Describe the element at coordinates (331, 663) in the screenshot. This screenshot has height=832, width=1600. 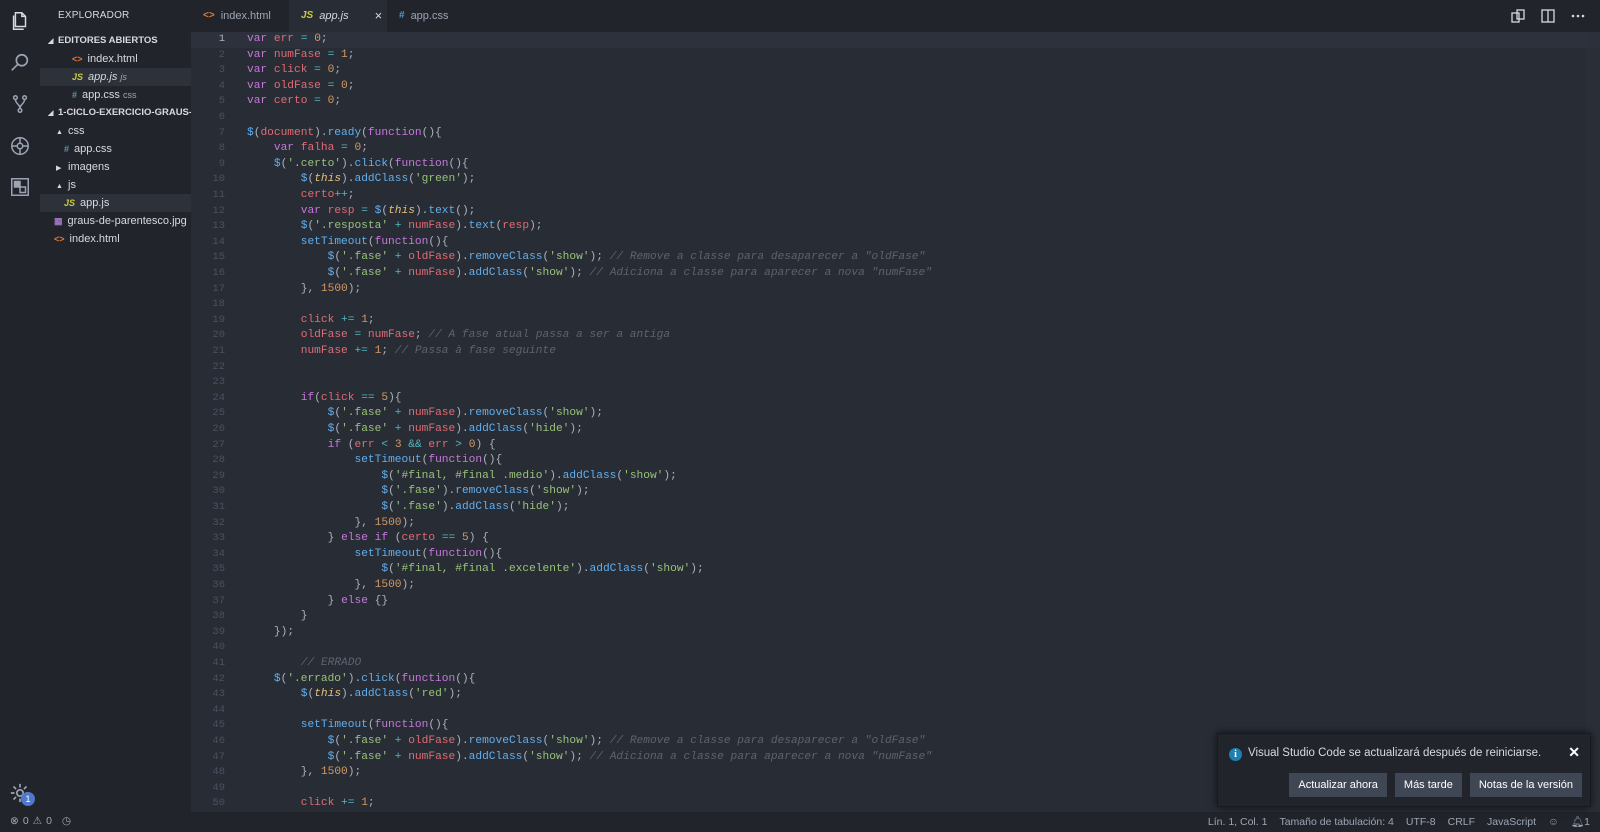
I see `line-code: // ERRADO` at that location.